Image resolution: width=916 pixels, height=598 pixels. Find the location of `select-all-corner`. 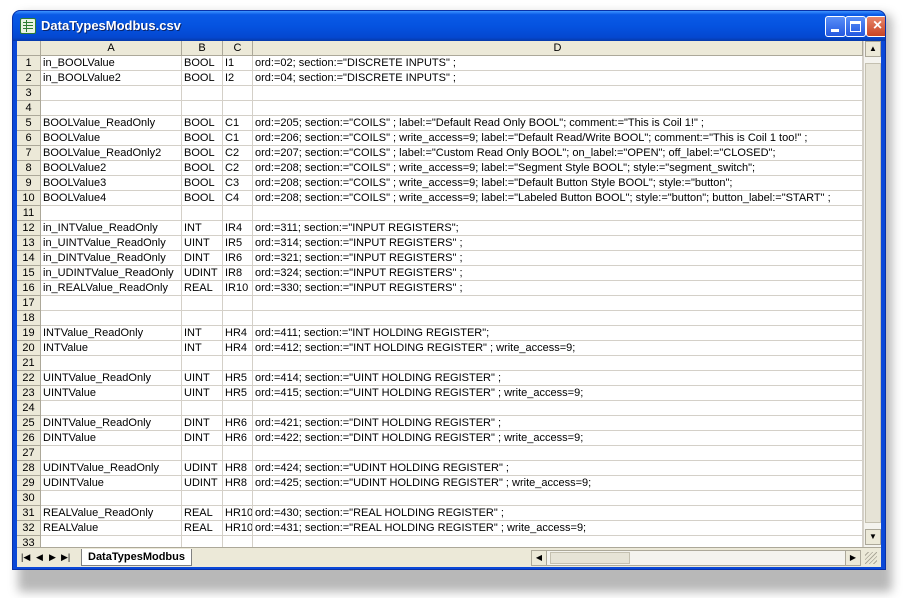

select-all-corner is located at coordinates (29, 48).